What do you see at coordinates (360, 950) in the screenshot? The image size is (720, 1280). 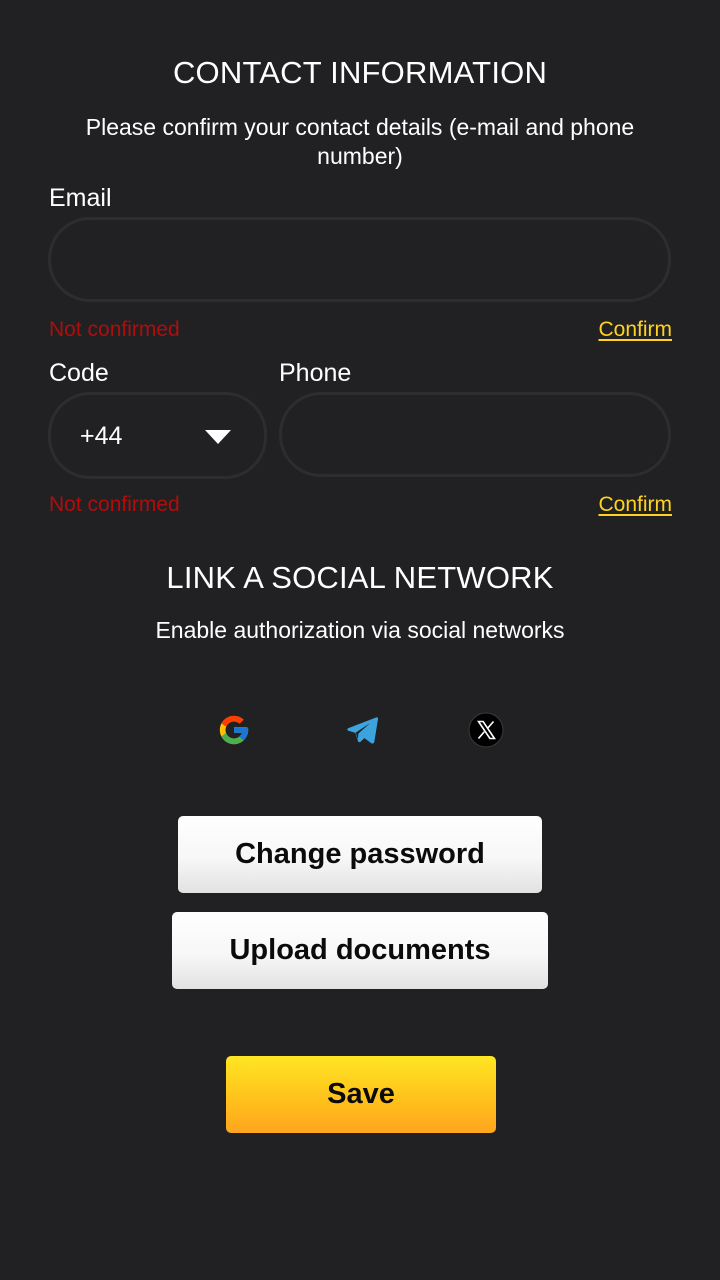 I see `upload-documents-button: Upload documents` at bounding box center [360, 950].